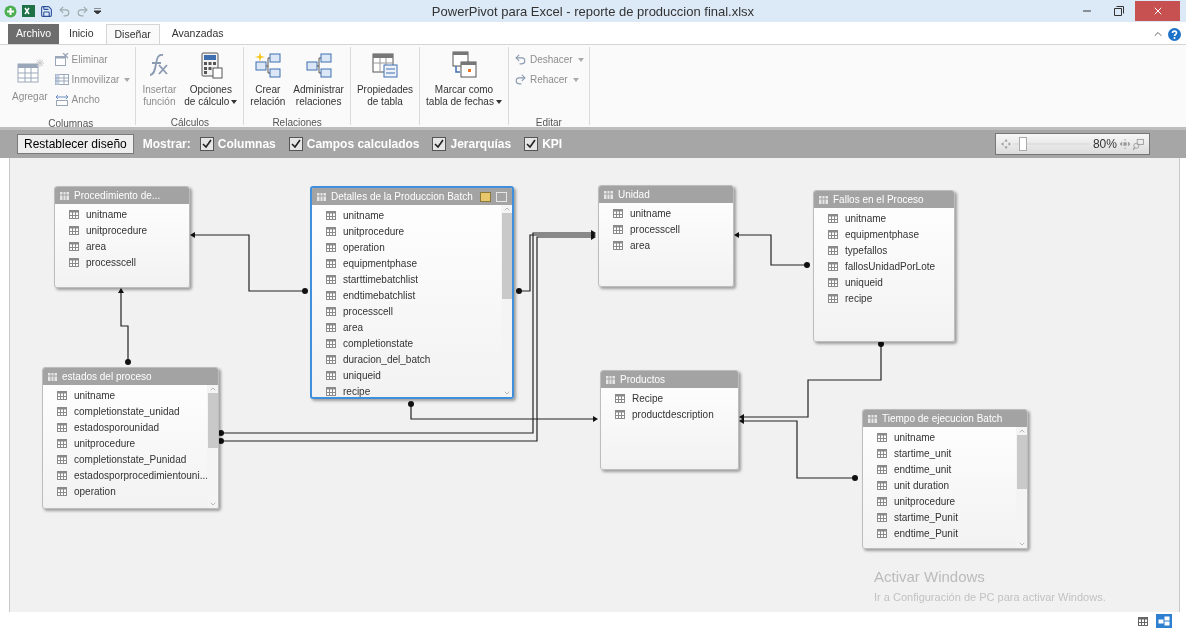  I want to click on table-card: Procedimiento de... unitname unitprocedure area processcell, so click(122, 237).